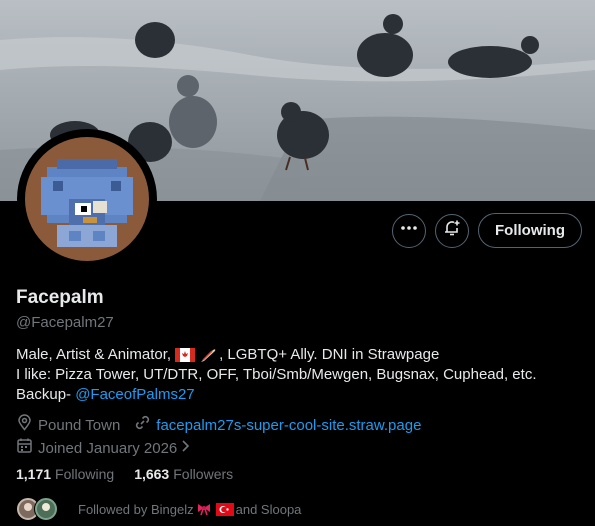 This screenshot has height=526, width=595. I want to click on turkey-flag-icon, so click(224, 509).